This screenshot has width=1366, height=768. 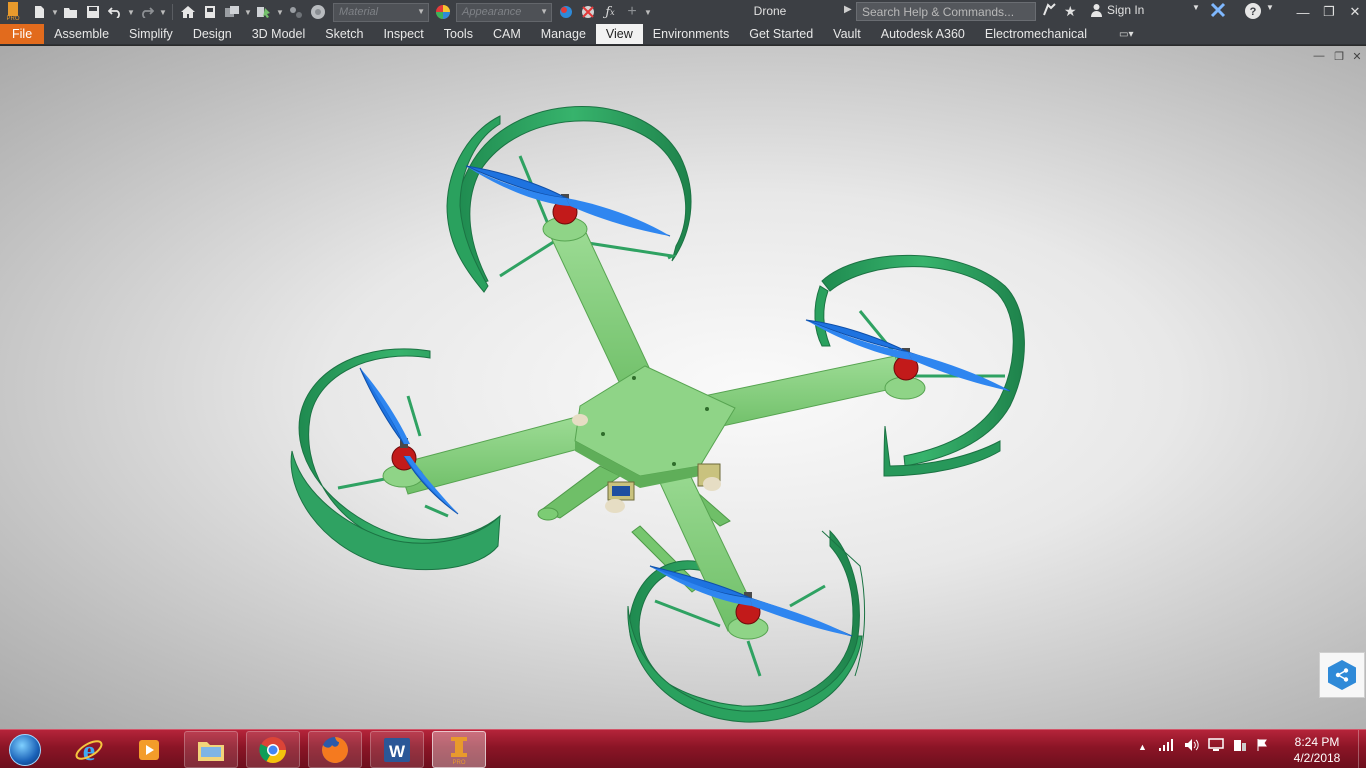 I want to click on start-button, so click(x=25, y=750).